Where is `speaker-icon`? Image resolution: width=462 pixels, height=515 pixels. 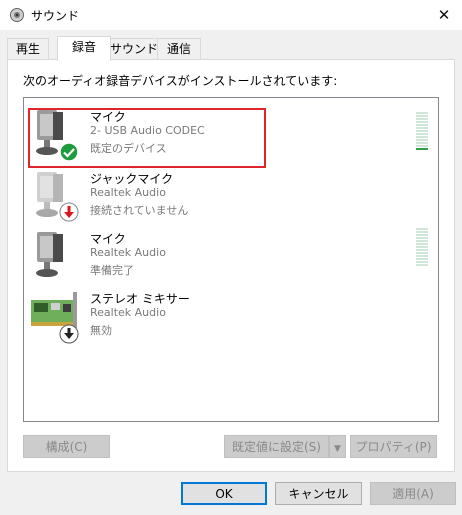 speaker-icon is located at coordinates (17, 15).